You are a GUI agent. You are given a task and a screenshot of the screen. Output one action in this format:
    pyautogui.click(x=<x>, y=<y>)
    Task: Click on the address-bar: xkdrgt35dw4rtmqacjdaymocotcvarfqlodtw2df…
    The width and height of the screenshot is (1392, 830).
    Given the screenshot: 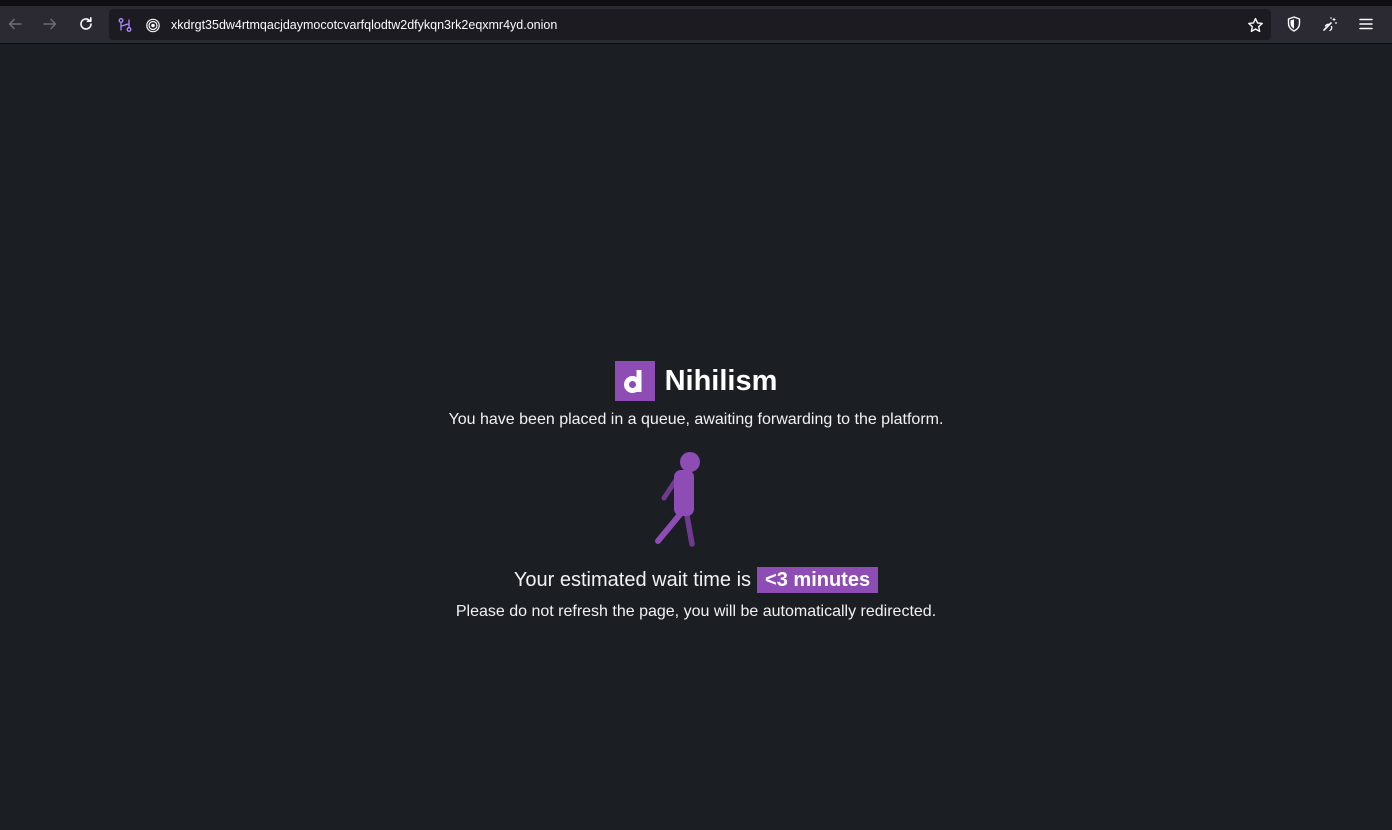 What is the action you would take?
    pyautogui.click(x=690, y=24)
    